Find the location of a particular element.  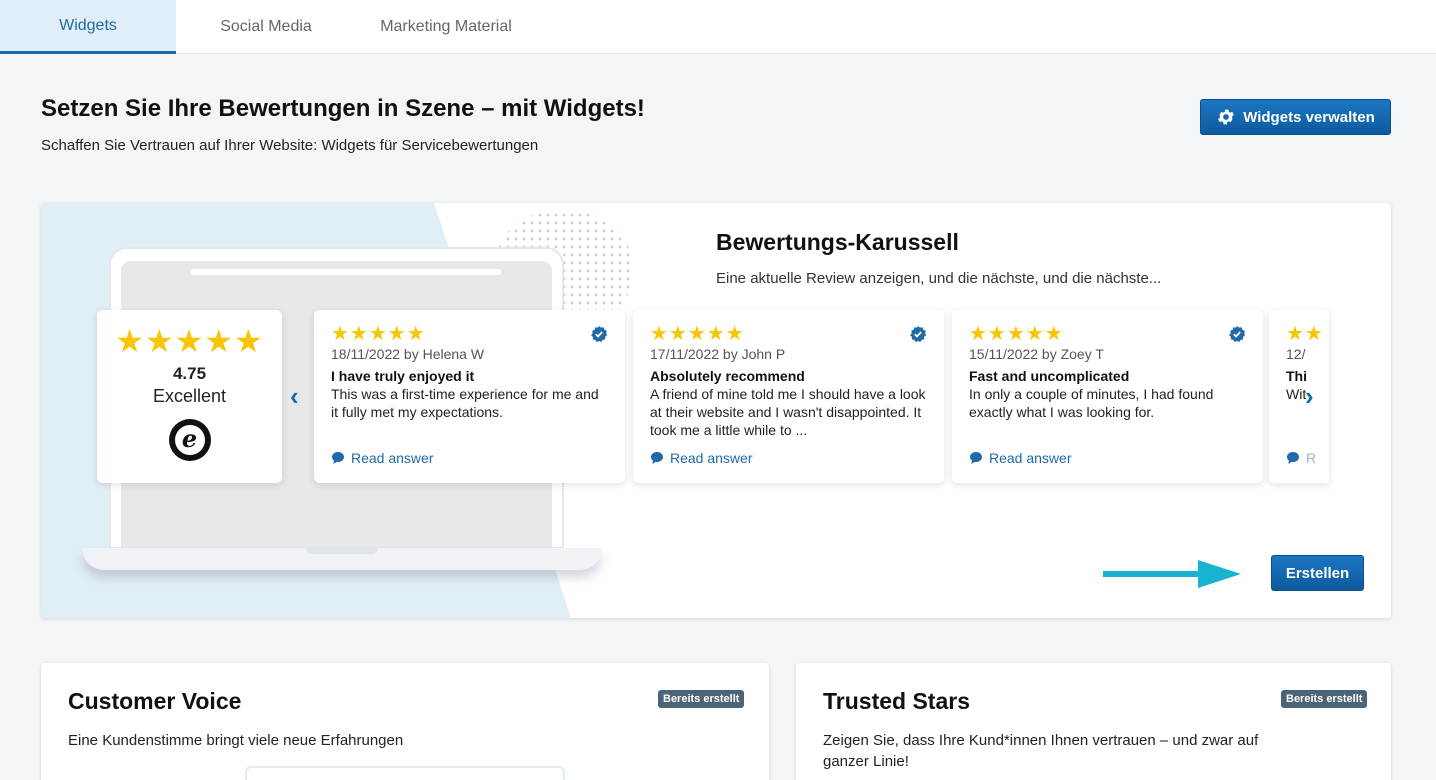

widget-preview is located at coordinates (405, 773).